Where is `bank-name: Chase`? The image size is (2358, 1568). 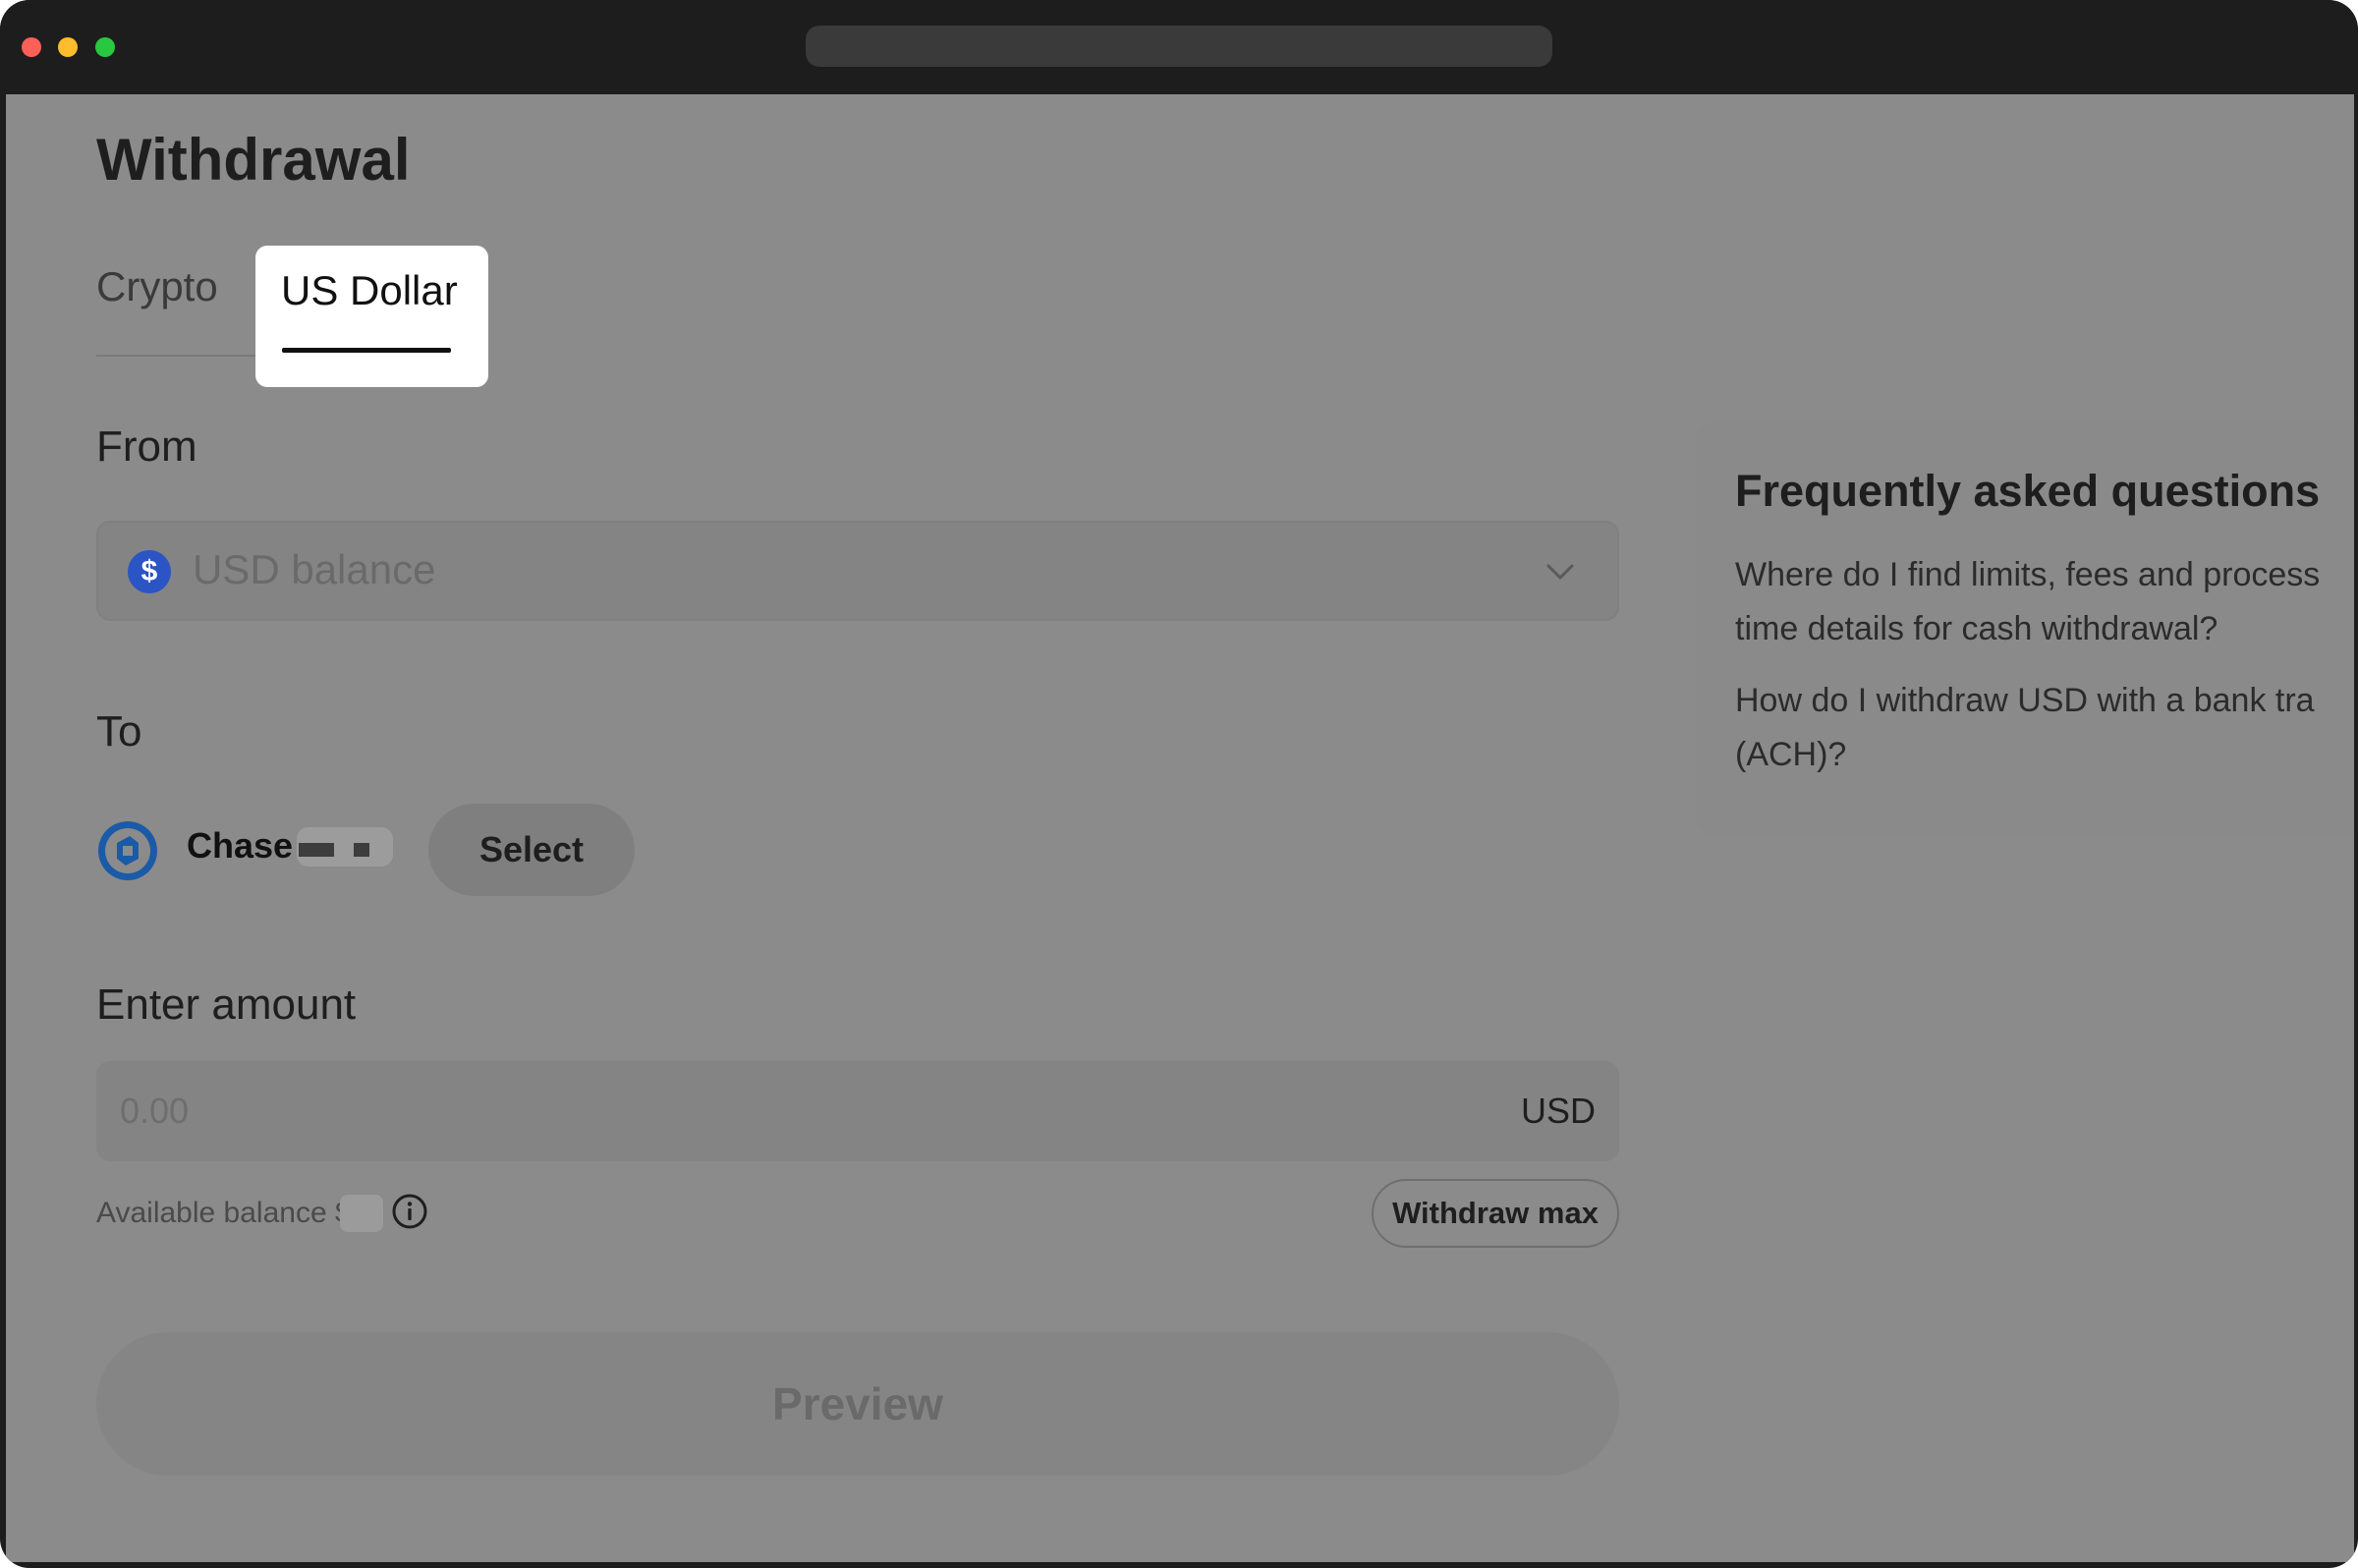
bank-name: Chase is located at coordinates (240, 845).